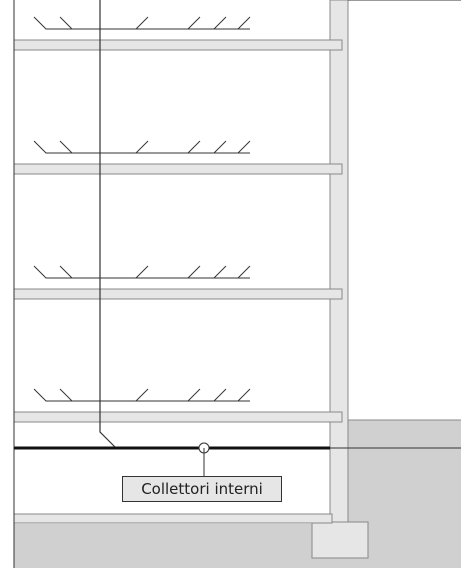 Image resolution: width=461 pixels, height=568 pixels. Describe the element at coordinates (339, 261) in the screenshot. I see `exterior-wall` at that location.